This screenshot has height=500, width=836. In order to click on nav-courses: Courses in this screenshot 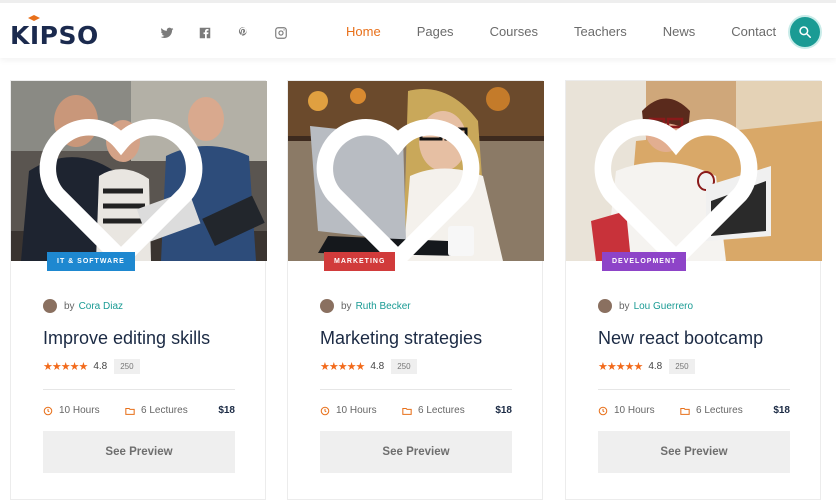, I will do `click(514, 31)`.